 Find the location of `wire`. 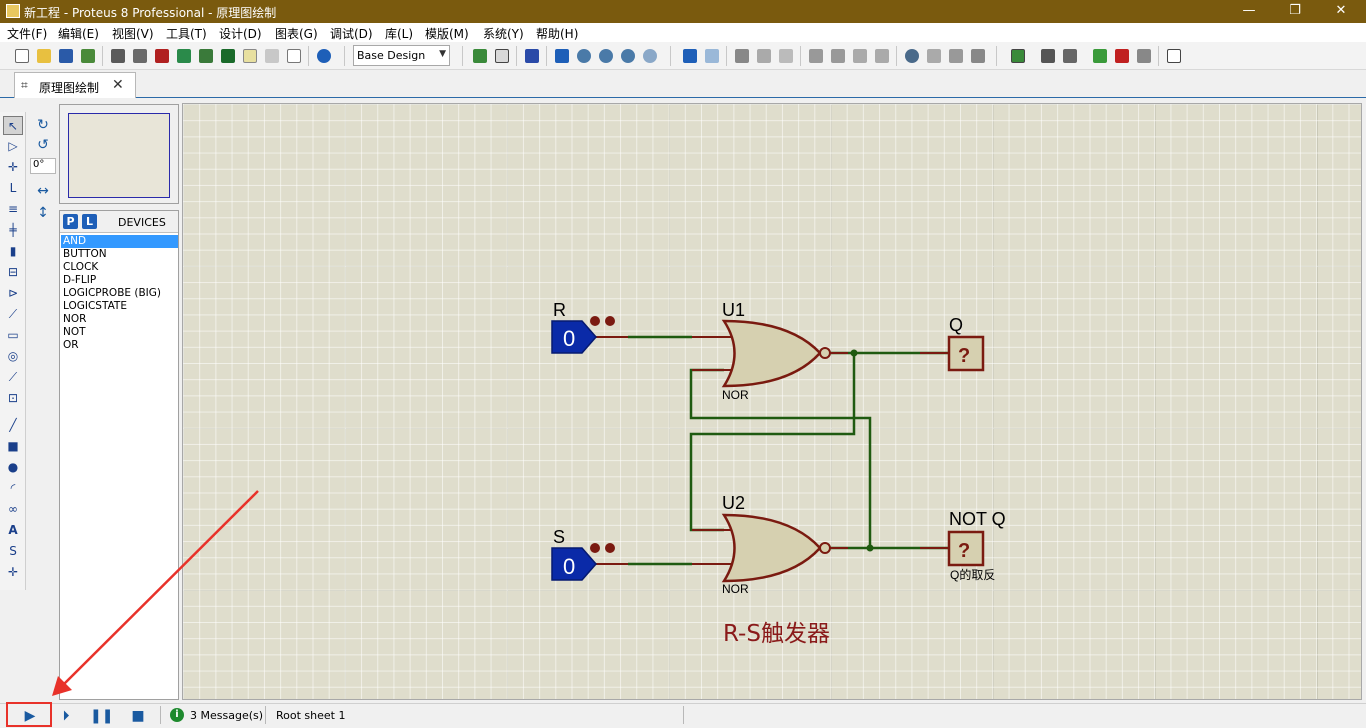

wire is located at coordinates (780, 458).